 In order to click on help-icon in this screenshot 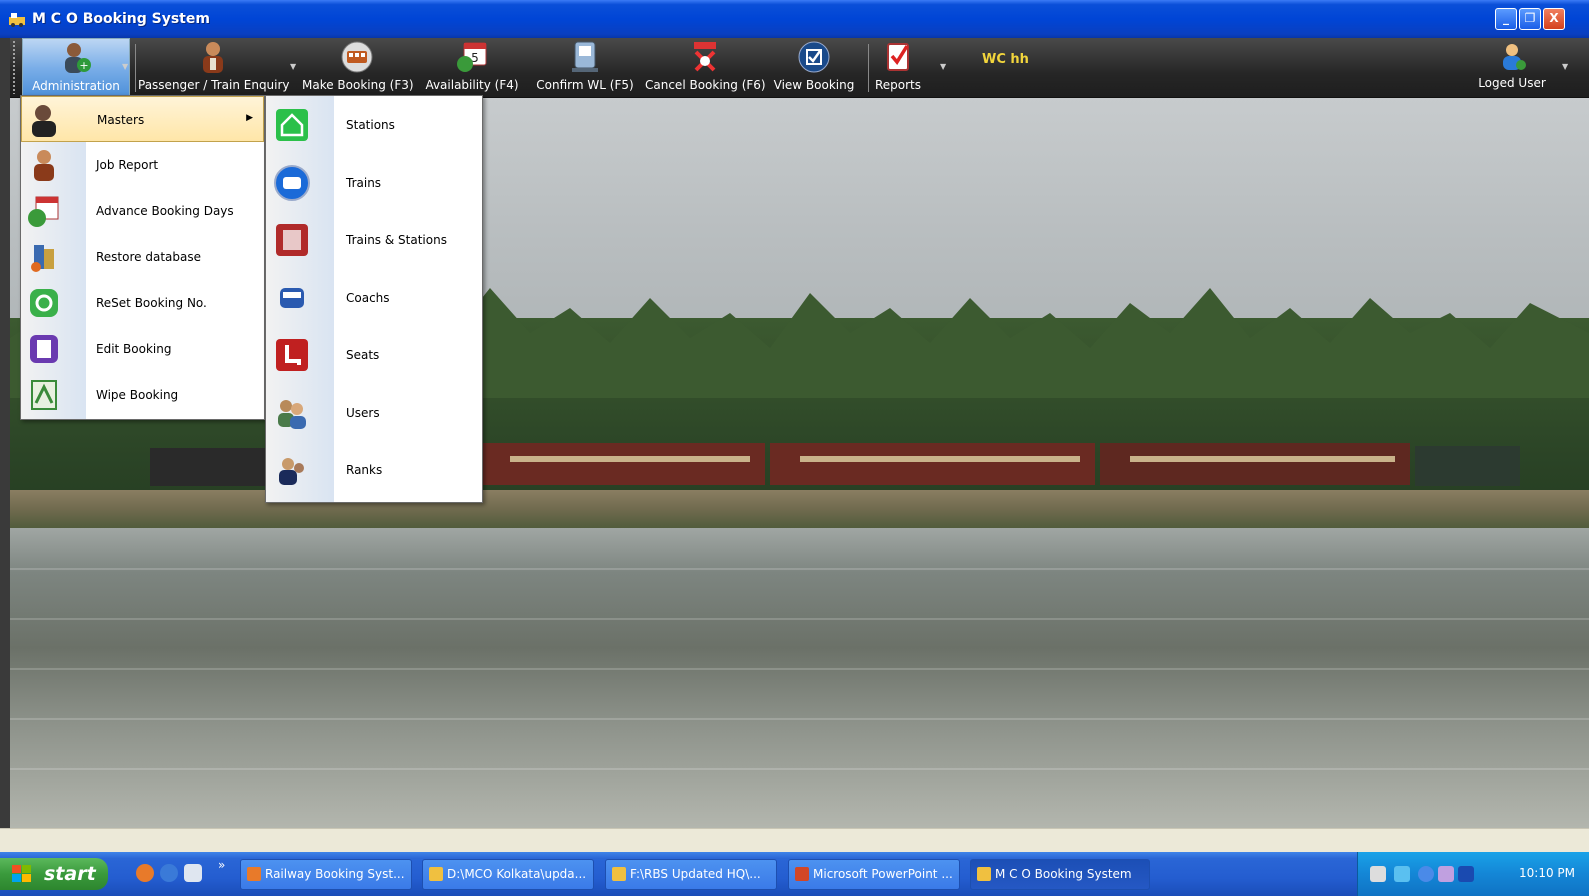, I will do `click(1378, 874)`.